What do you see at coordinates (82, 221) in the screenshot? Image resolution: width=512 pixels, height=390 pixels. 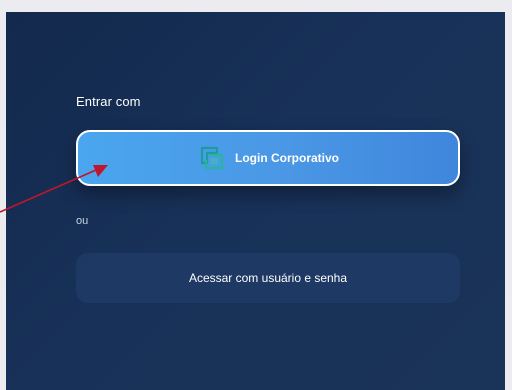 I see `or-separator: ou` at bounding box center [82, 221].